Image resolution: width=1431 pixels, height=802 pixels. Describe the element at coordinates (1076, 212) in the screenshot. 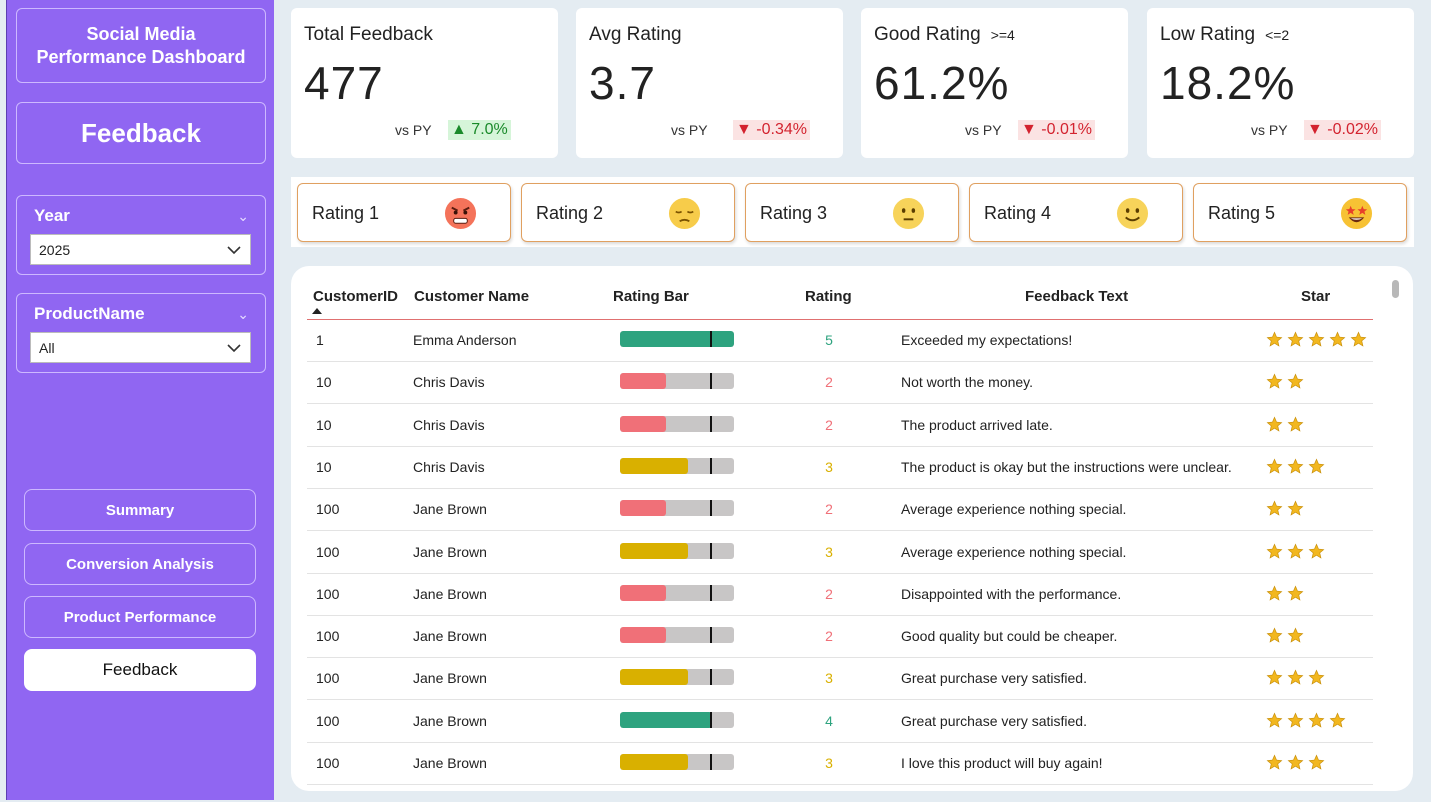

I see `rating-4-button: Rating 4` at that location.